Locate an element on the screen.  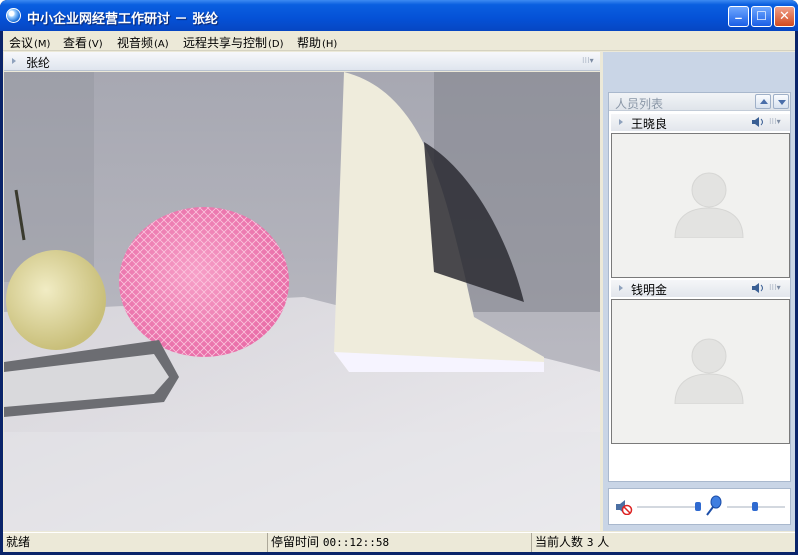
video-title: 张纶 is located at coordinates (38, 63).